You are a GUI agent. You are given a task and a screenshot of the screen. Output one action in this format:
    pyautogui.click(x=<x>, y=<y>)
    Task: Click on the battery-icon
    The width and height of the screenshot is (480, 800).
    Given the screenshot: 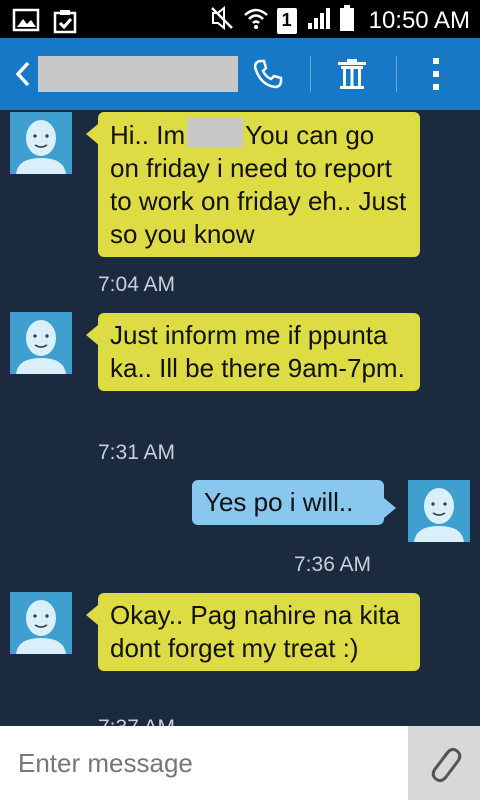 What is the action you would take?
    pyautogui.click(x=347, y=20)
    